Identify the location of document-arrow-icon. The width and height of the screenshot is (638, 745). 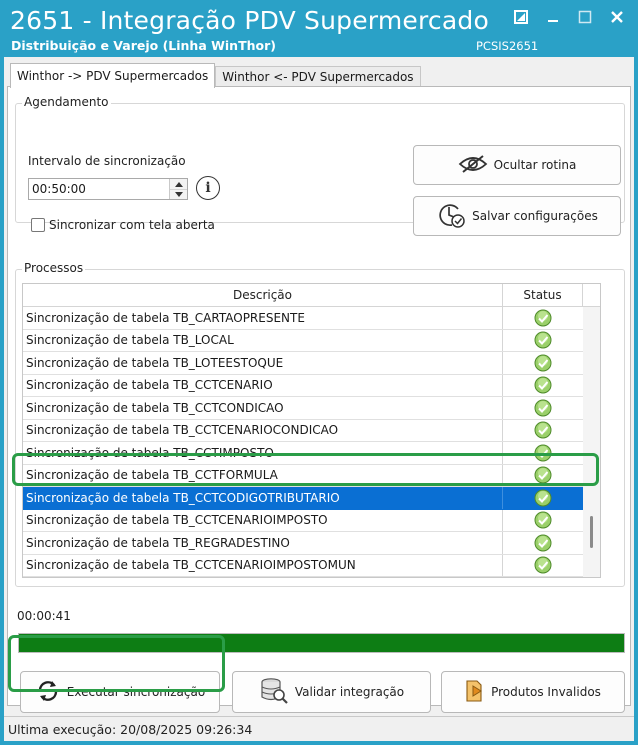
(475, 692).